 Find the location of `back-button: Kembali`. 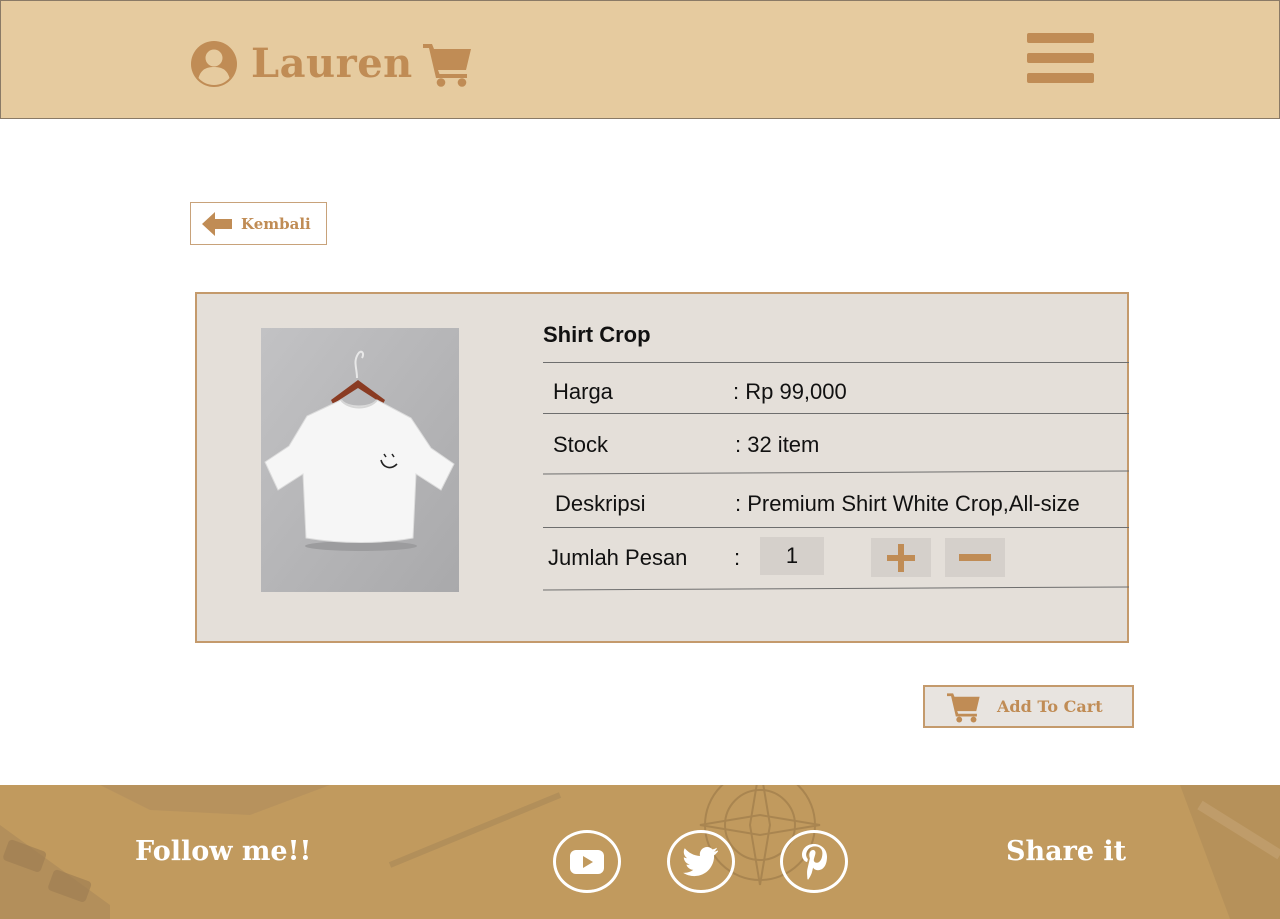

back-button: Kembali is located at coordinates (258, 223).